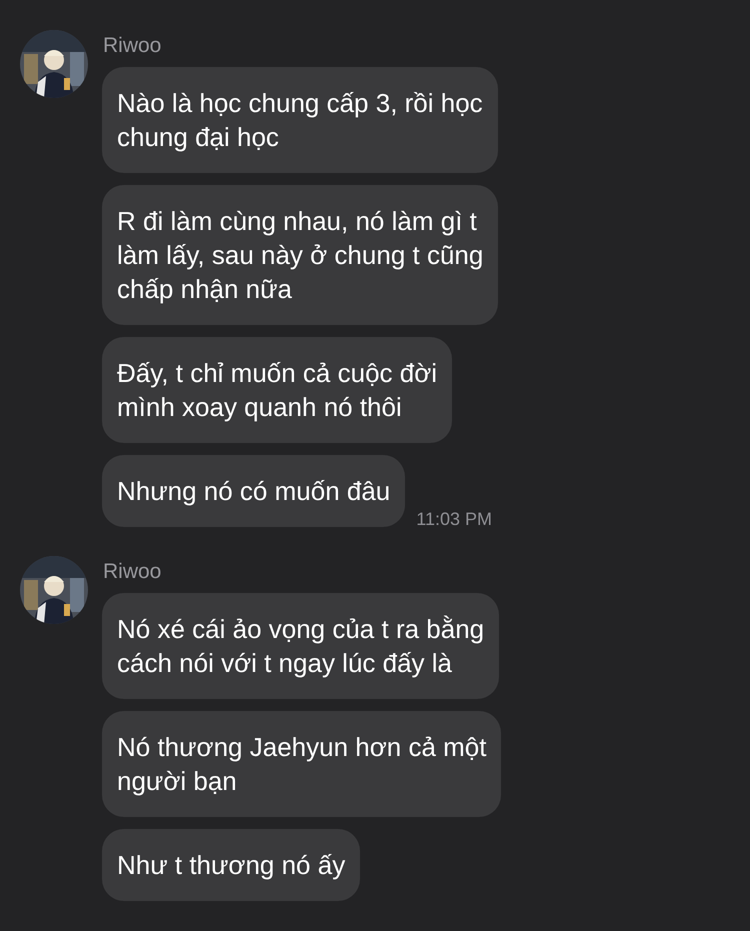  Describe the element at coordinates (254, 491) in the screenshot. I see `message-bubble: Nhưng nó có muốn đâu` at that location.